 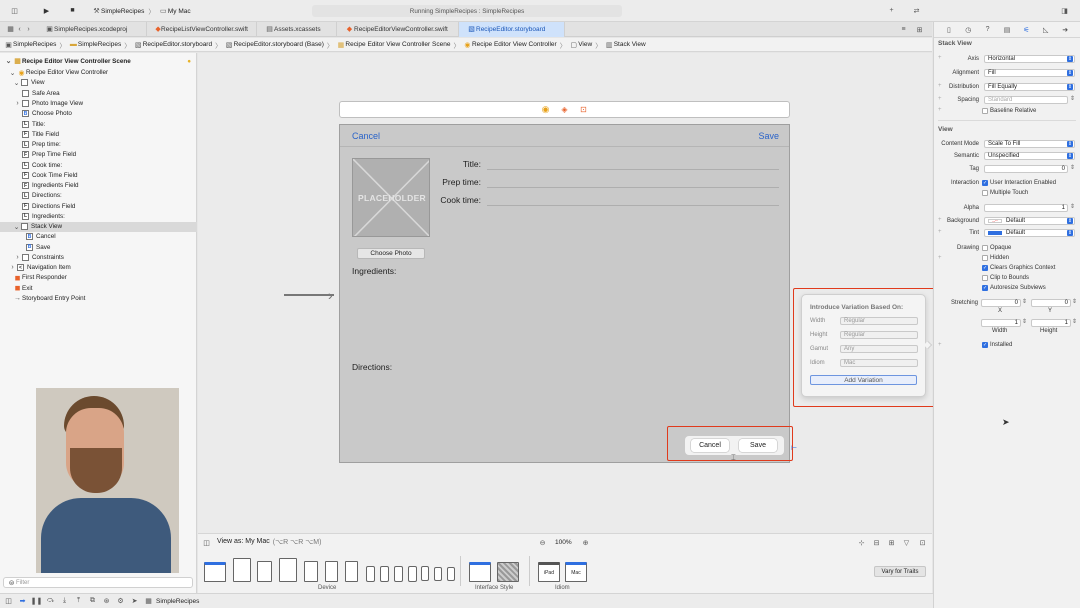 What do you see at coordinates (279, 45) in the screenshot?
I see `breadcrumb-item: ▧ RecipeEditor.storyboard (Base) 〉` at bounding box center [279, 45].